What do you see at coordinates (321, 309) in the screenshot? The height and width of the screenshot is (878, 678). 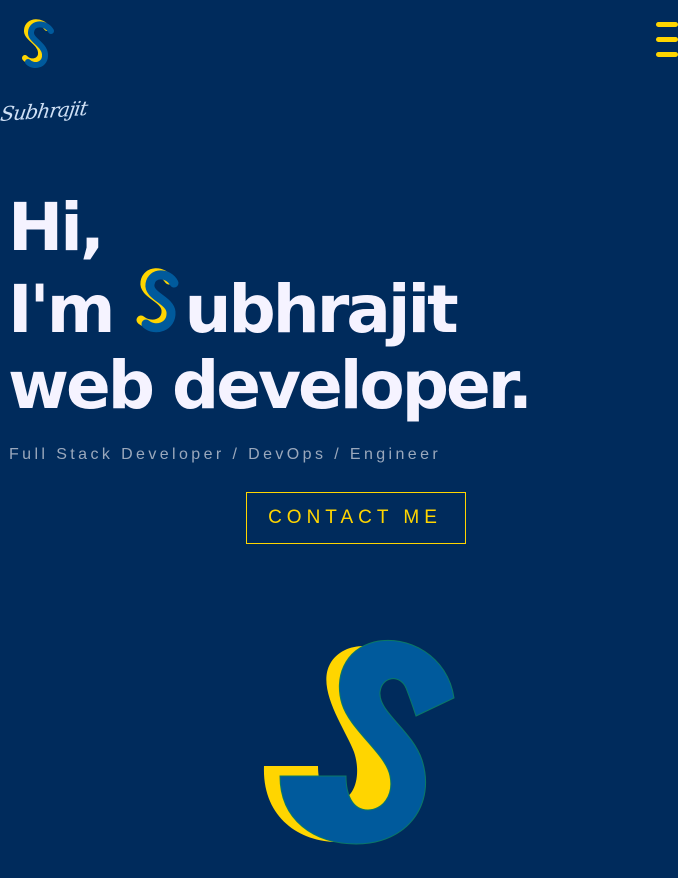 I see `hero-name-rest: ubhrajit` at bounding box center [321, 309].